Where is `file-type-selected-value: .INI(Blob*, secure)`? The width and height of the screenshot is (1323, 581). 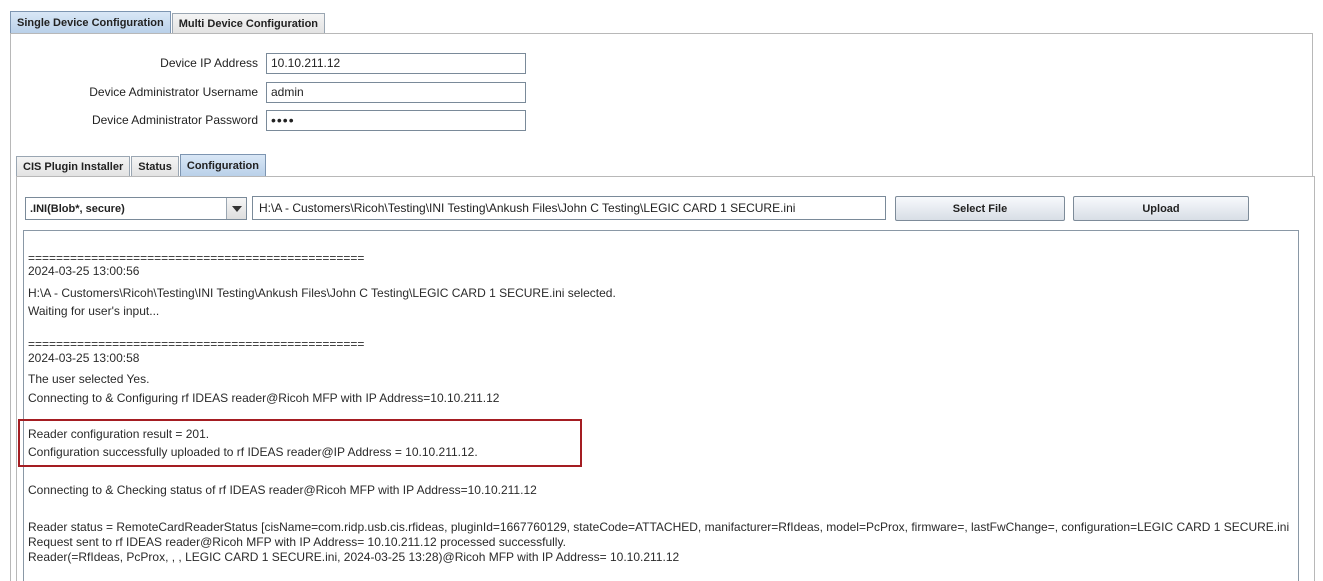 file-type-selected-value: .INI(Blob*, secure) is located at coordinates (77, 208).